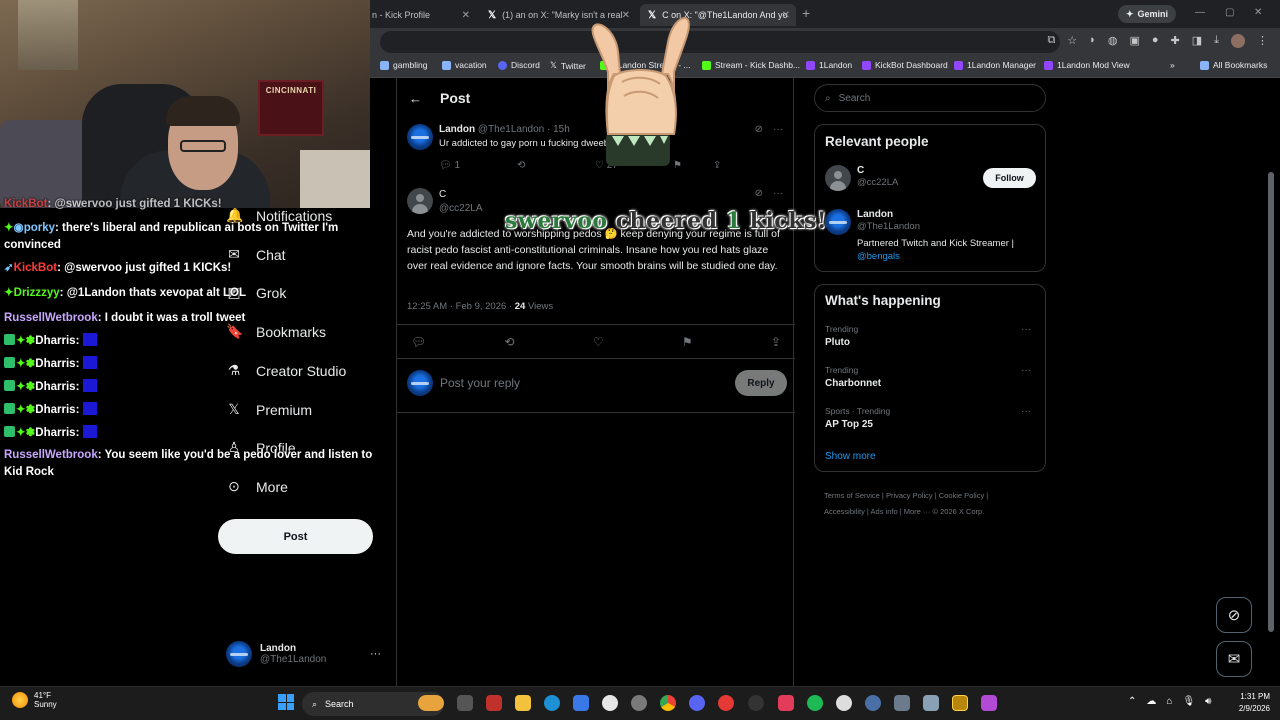 This screenshot has width=1280, height=720. What do you see at coordinates (1200, 12) in the screenshot?
I see `minimize-icon: —` at bounding box center [1200, 12].